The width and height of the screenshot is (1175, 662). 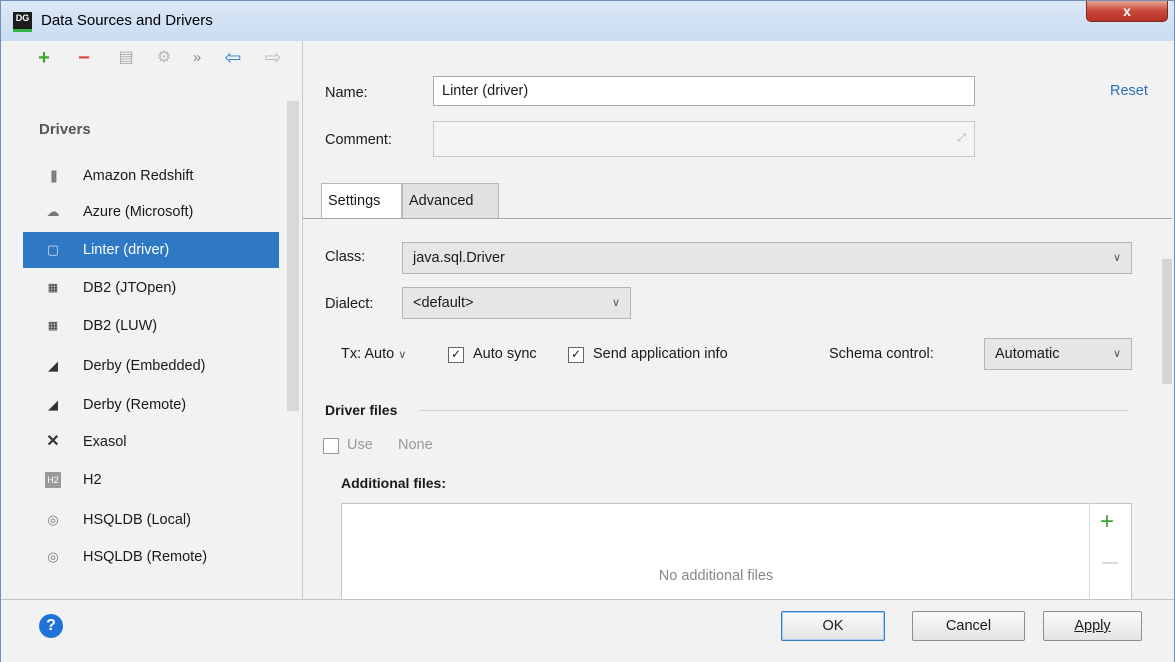 I want to click on driver-label: HSQLDB (Local), so click(x=137, y=520).